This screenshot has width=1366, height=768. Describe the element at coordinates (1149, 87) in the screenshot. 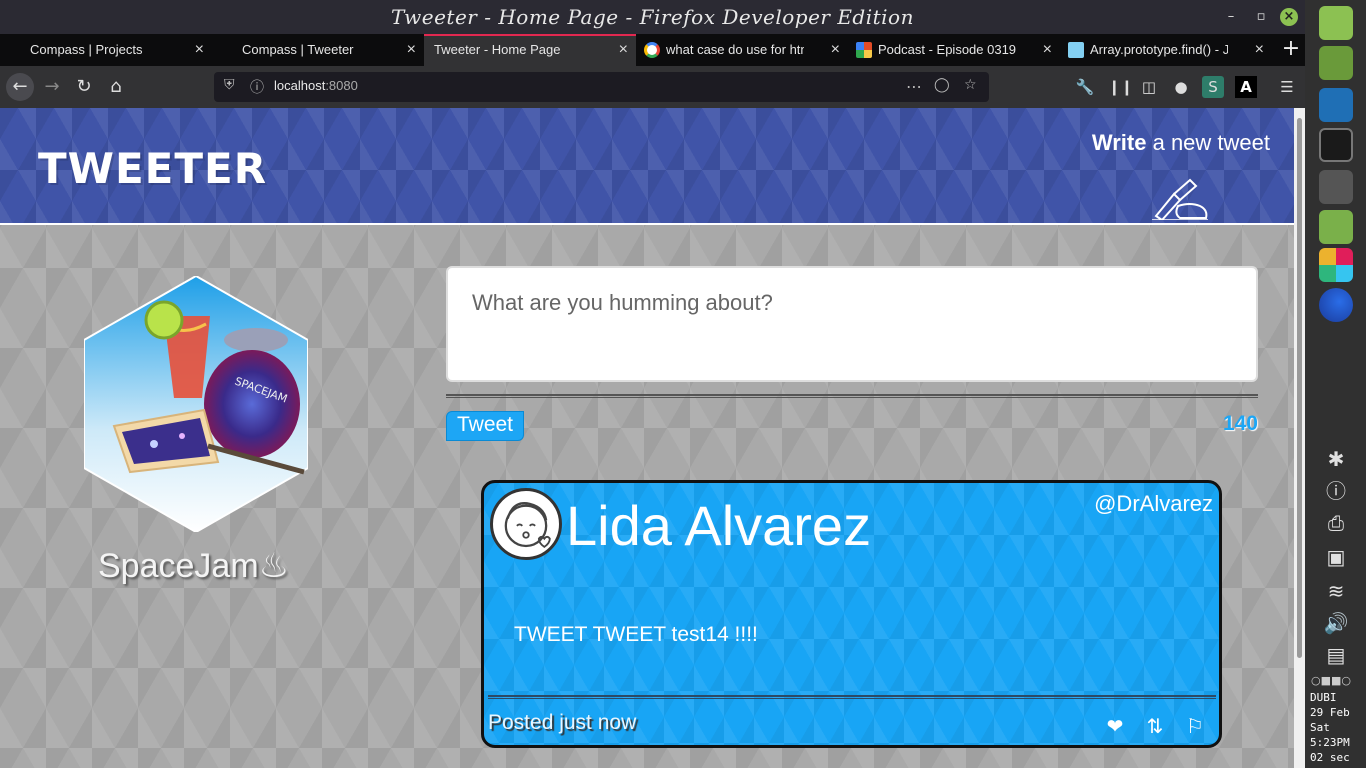

I see `sidebar-icon: ◫` at that location.